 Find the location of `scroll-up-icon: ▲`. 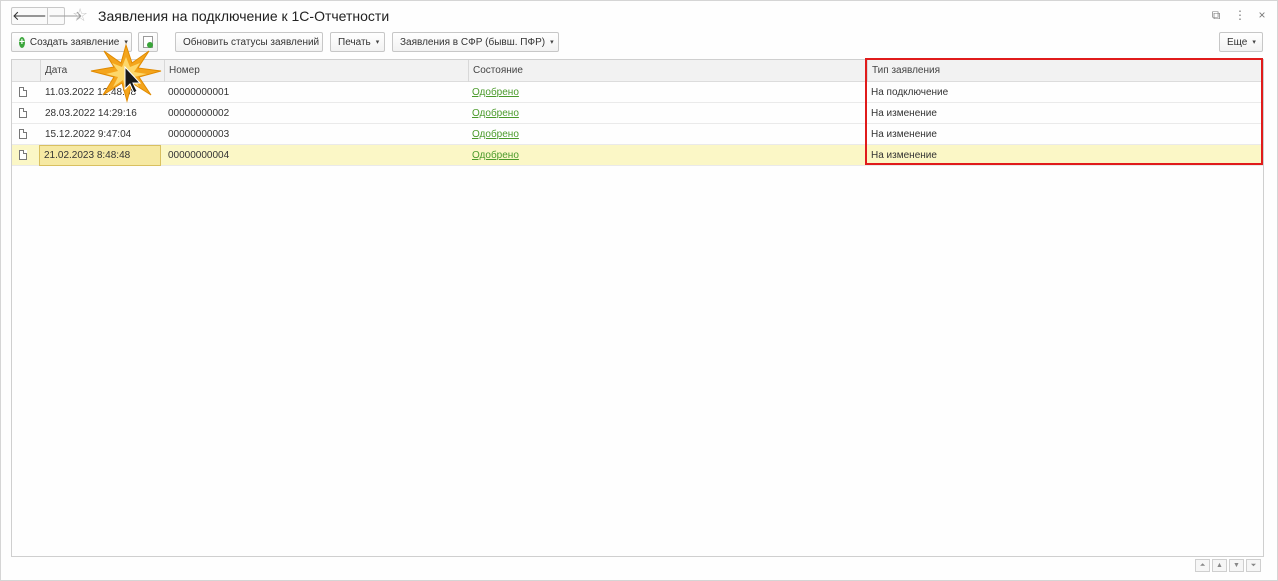

scroll-up-icon: ▲ is located at coordinates (1219, 565).